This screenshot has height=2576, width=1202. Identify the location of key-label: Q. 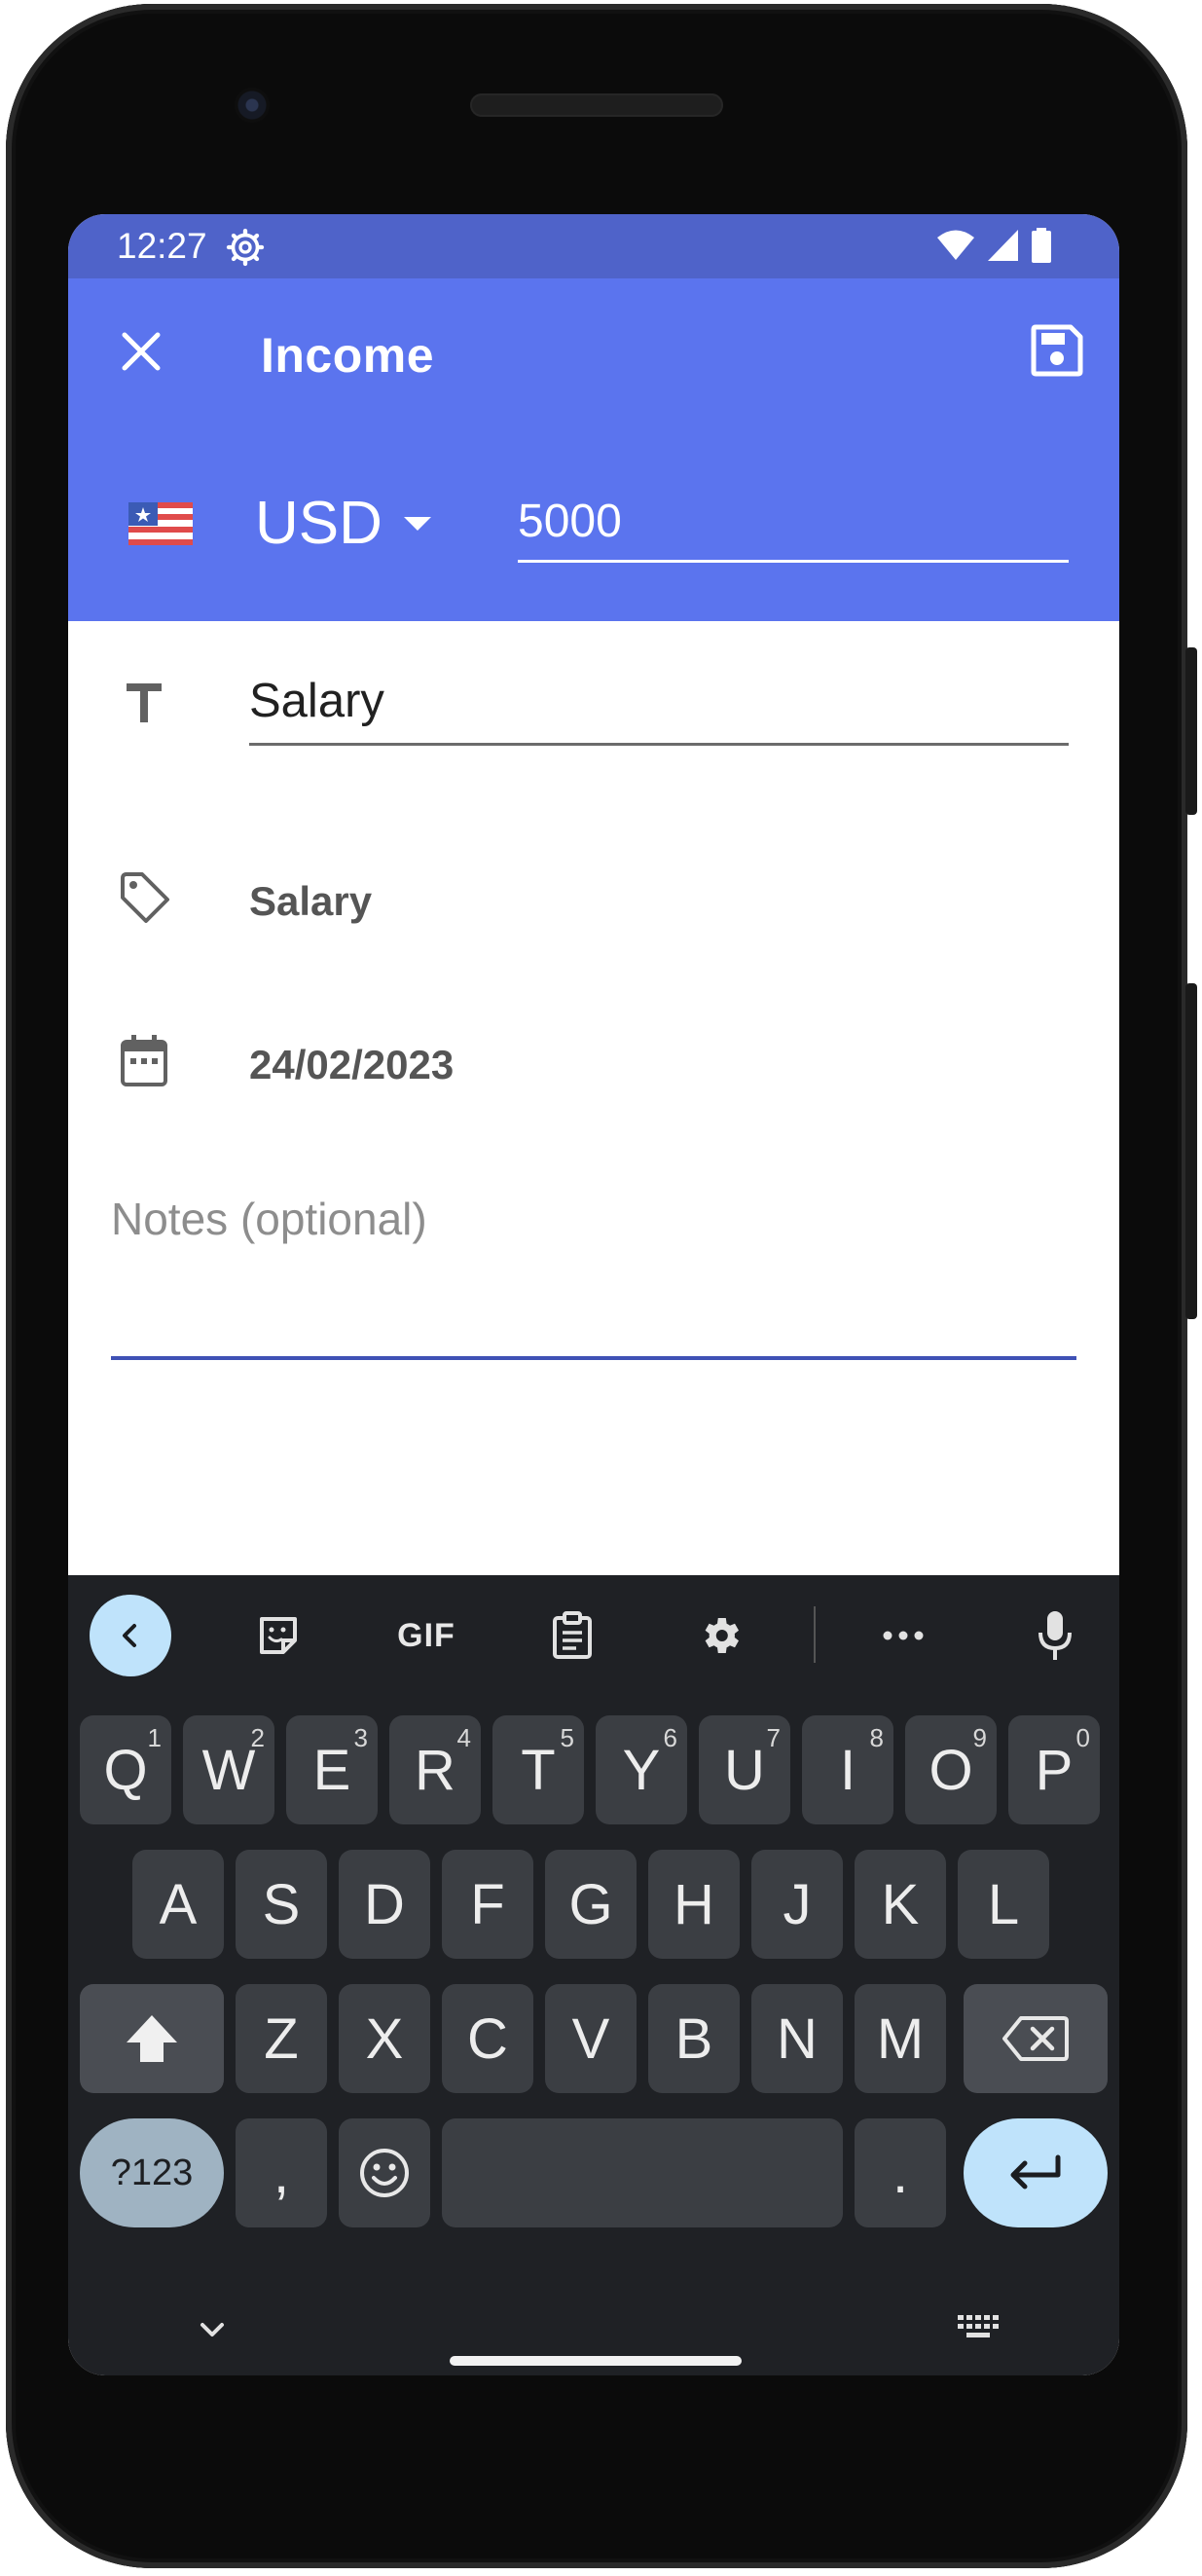
(125, 1770).